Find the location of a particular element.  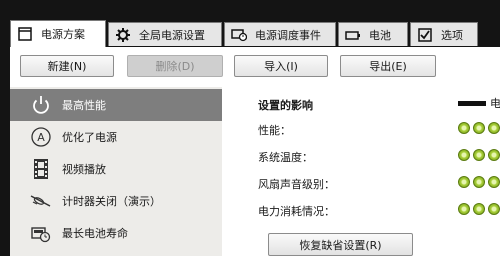

impact-row-performance: 性能： is located at coordinates (379, 130).